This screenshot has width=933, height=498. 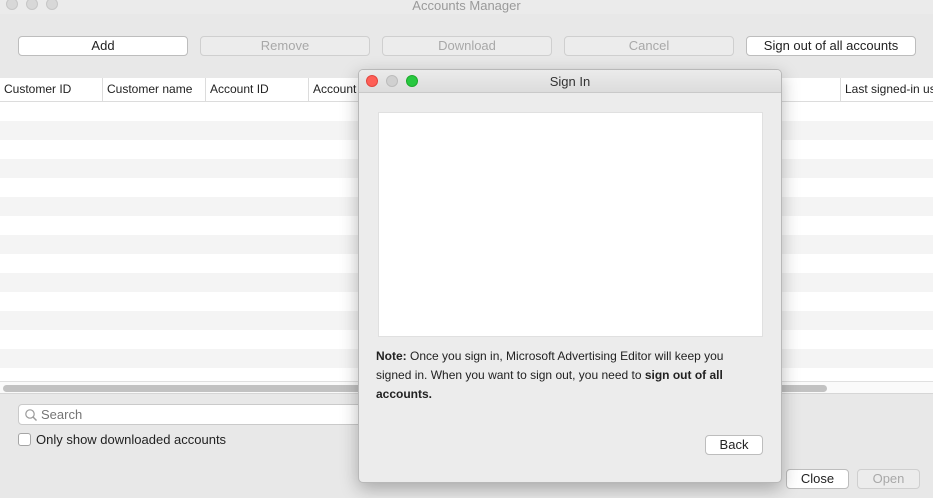 I want to click on close-button: Close, so click(x=817, y=479).